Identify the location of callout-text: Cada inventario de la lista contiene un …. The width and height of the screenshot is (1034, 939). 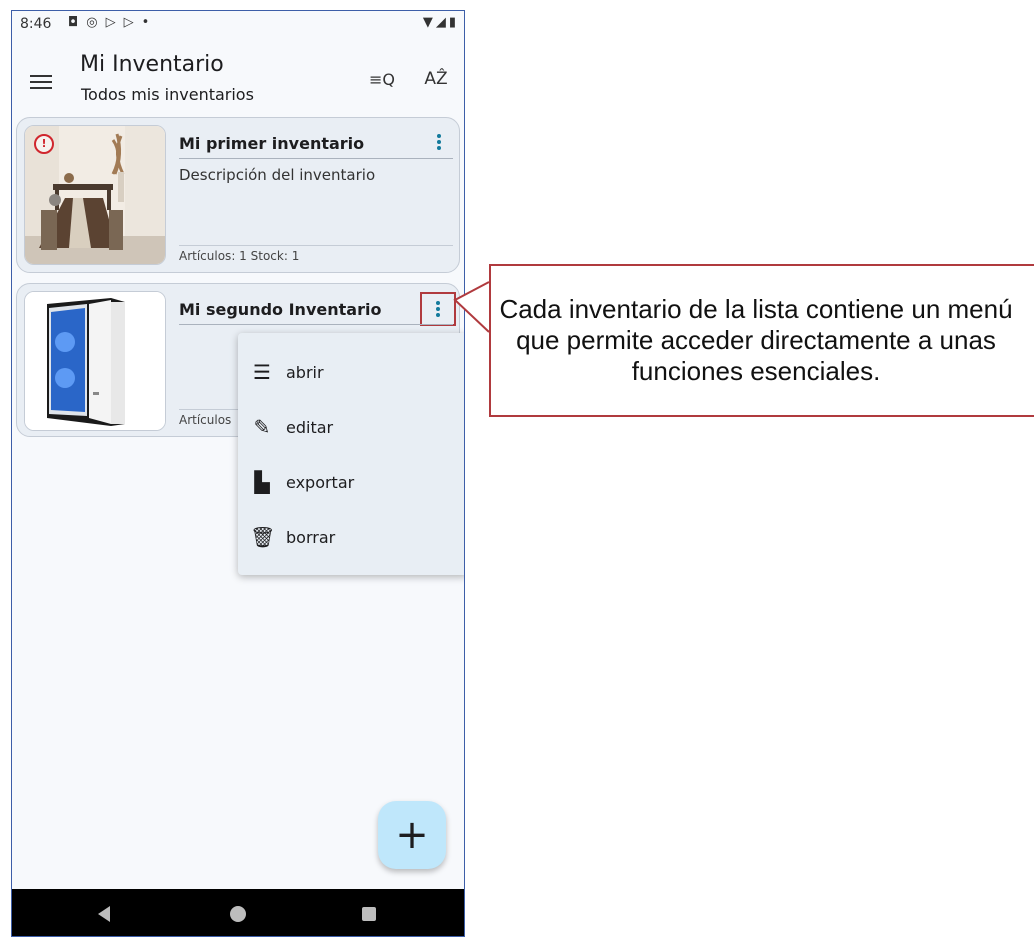
(756, 340).